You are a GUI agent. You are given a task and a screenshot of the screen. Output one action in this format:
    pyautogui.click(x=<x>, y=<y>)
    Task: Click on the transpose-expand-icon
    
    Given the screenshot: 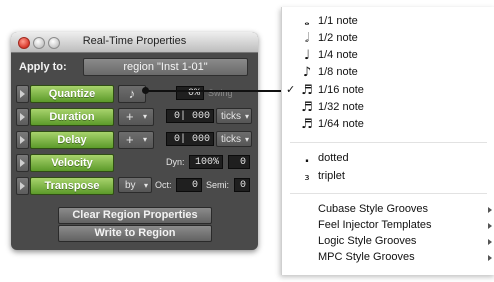 What is the action you would take?
    pyautogui.click(x=22, y=186)
    